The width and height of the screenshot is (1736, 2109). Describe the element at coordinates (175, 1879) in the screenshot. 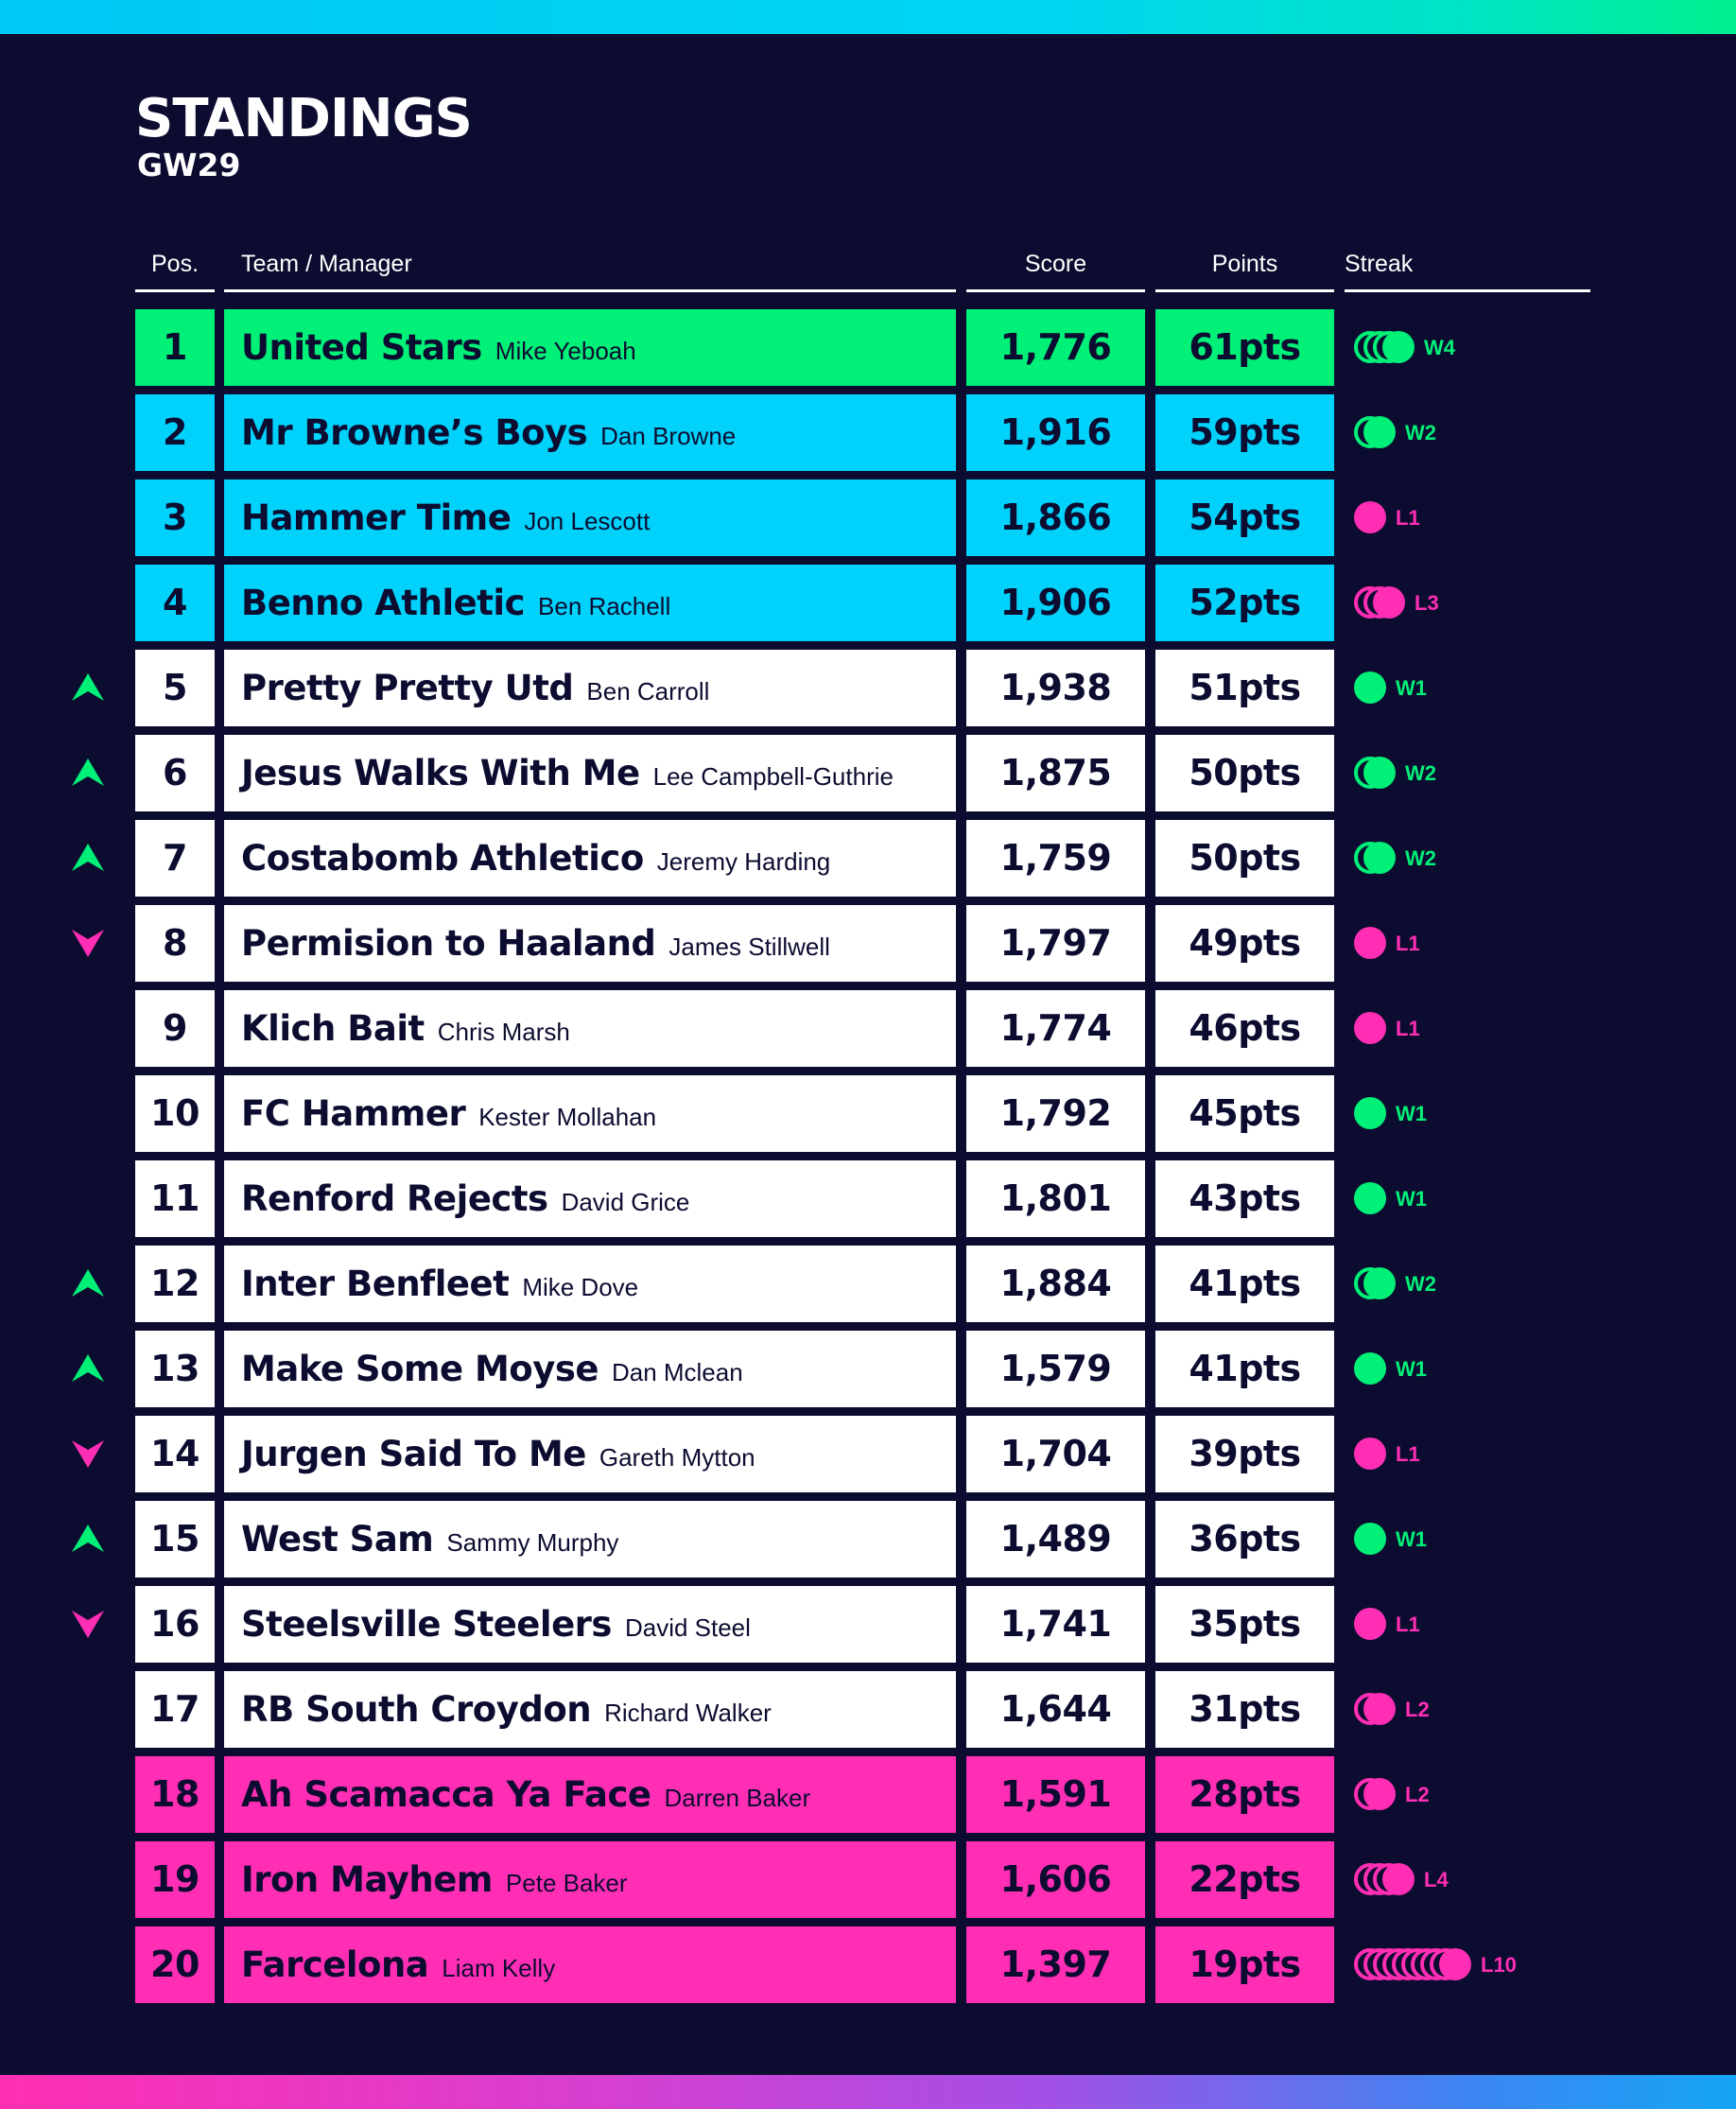

I see `position-cell: 19` at that location.